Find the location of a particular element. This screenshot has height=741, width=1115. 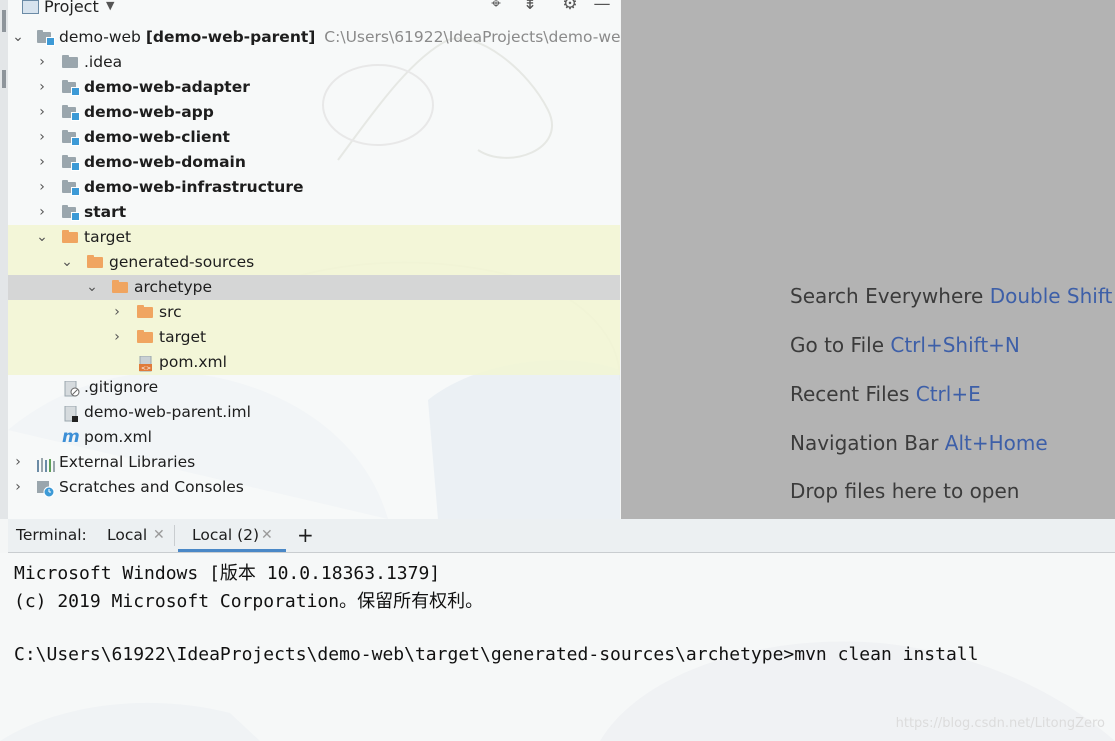

shortcut: Ctrl+E is located at coordinates (948, 394).